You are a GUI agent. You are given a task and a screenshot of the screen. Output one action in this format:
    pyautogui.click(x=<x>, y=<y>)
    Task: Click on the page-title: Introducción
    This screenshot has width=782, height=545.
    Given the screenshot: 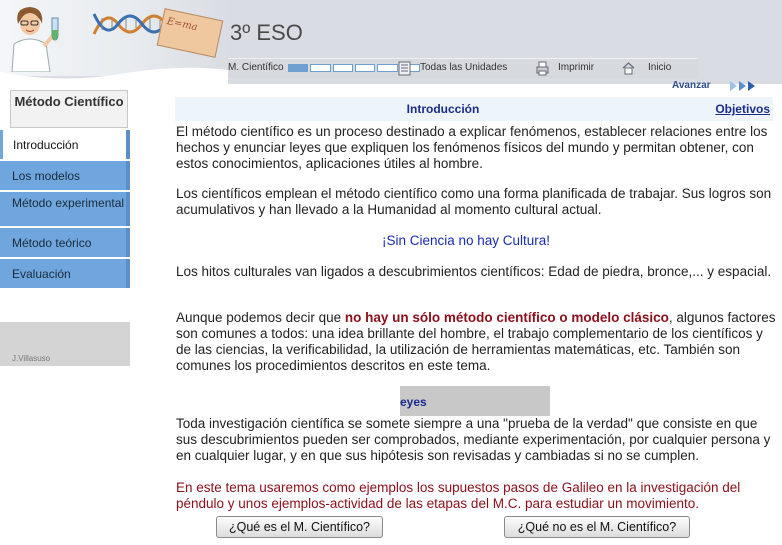 What is the action you would take?
    pyautogui.click(x=443, y=109)
    